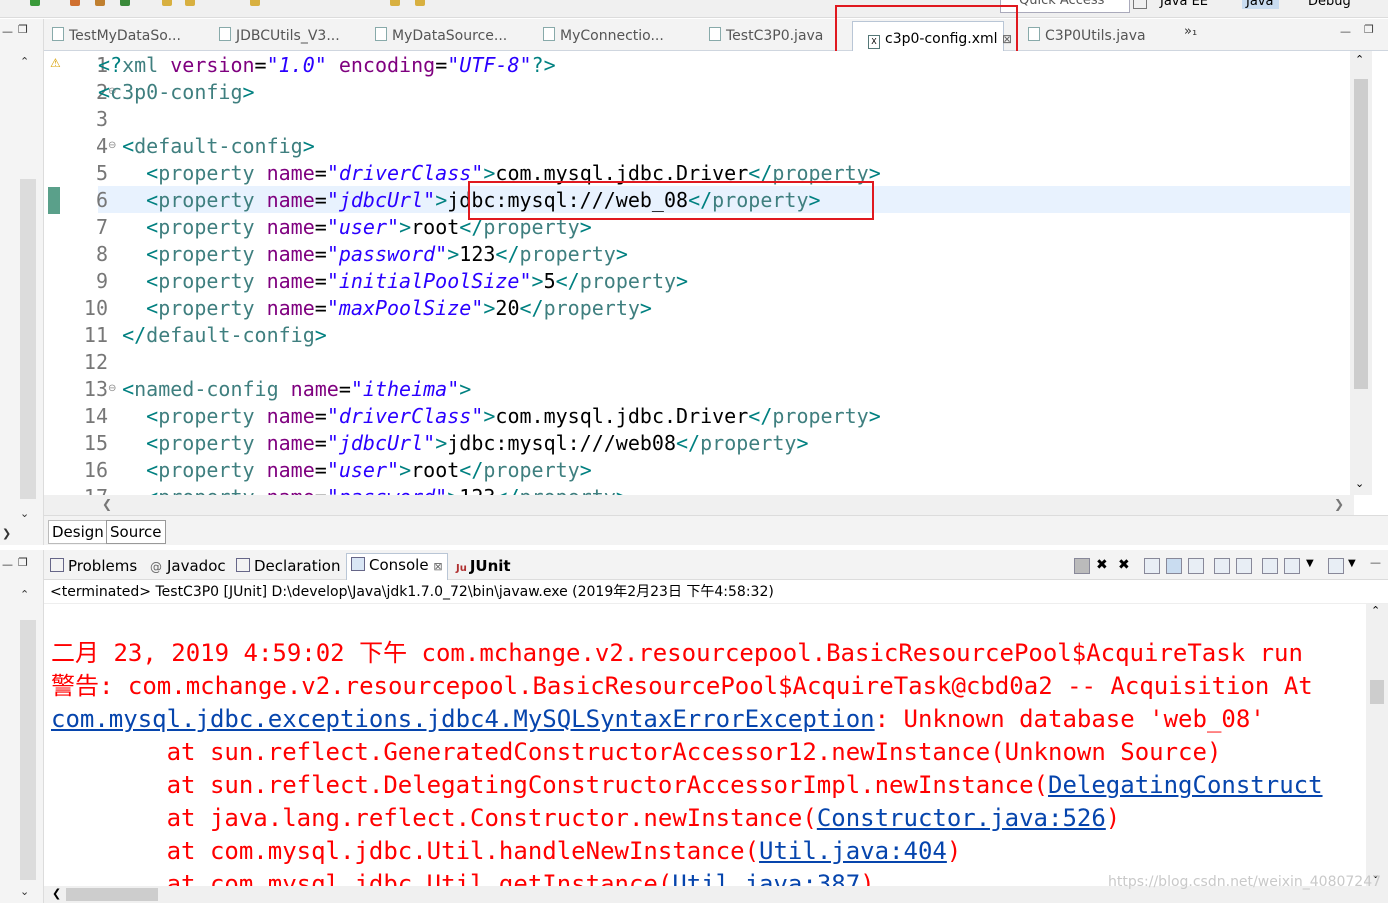 The height and width of the screenshot is (903, 1388). I want to click on new-folder-icon, so click(190, 3).